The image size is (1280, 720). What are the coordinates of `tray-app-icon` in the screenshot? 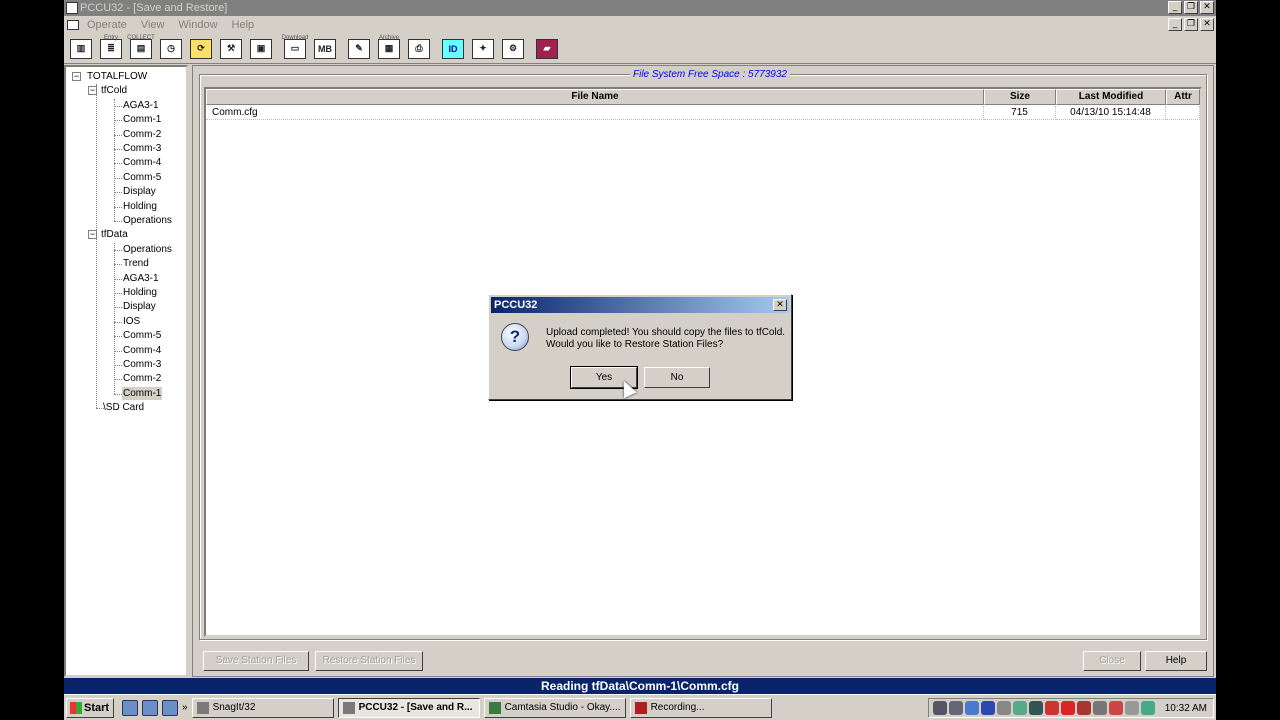 It's located at (1020, 708).